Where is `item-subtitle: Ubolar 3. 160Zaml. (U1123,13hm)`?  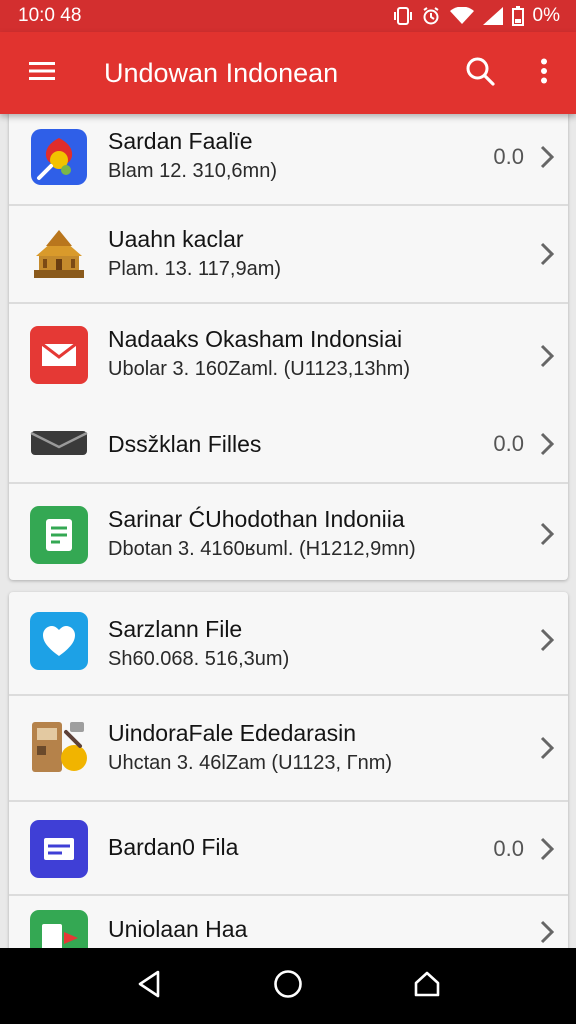 item-subtitle: Ubolar 3. 160Zaml. (U1123,13hm) is located at coordinates (259, 369).